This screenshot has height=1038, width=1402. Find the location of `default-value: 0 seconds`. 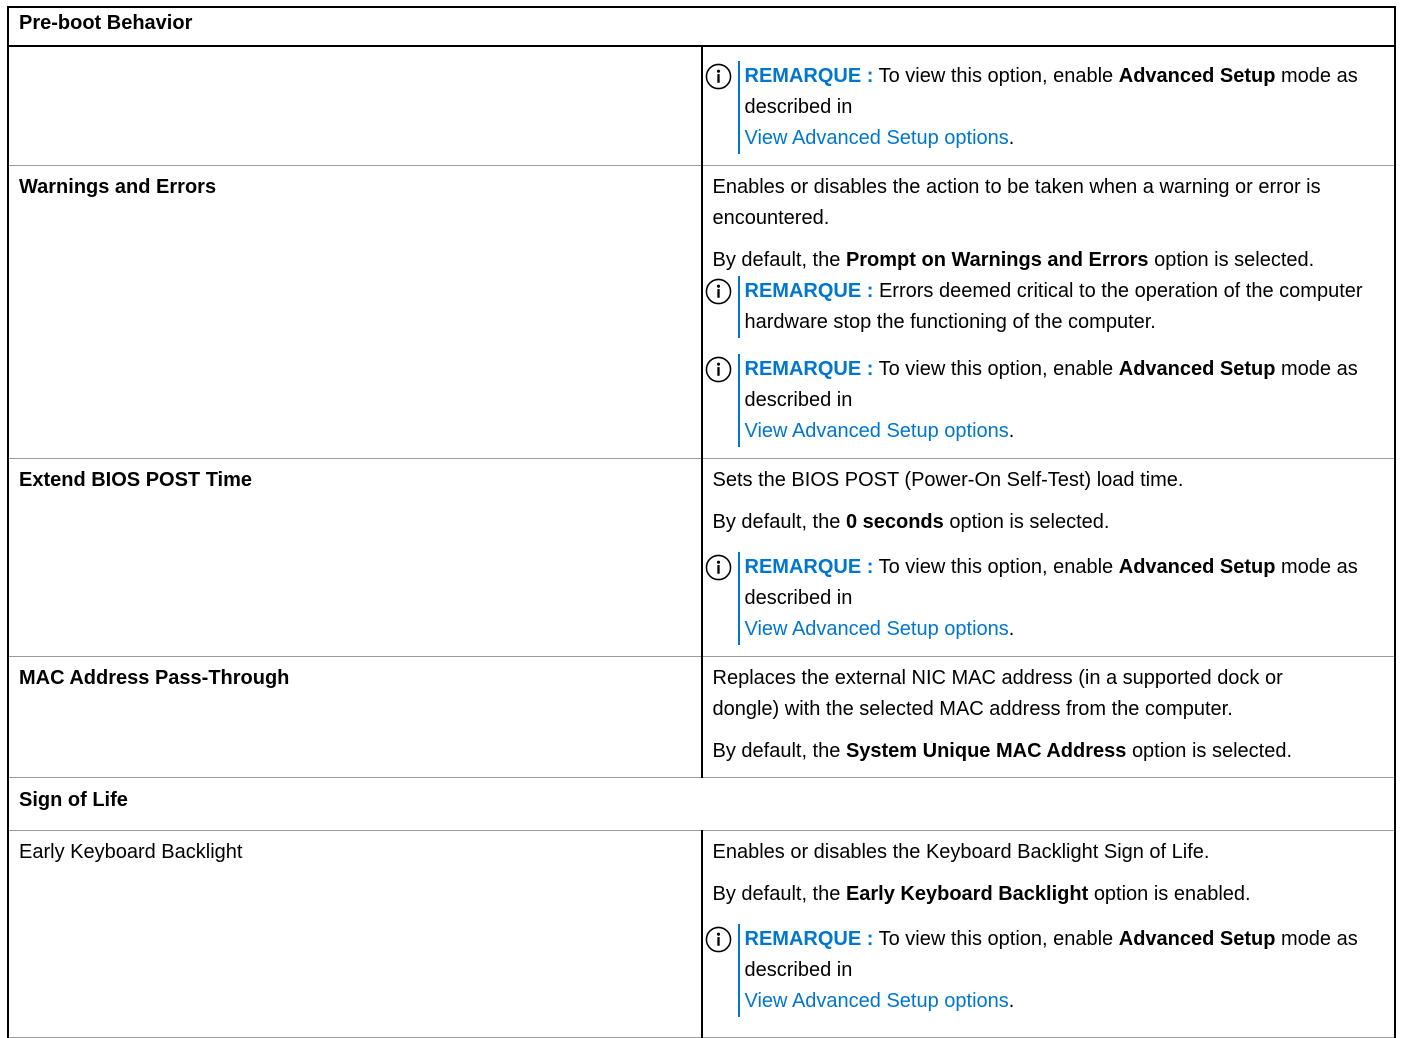

default-value: 0 seconds is located at coordinates (894, 522).